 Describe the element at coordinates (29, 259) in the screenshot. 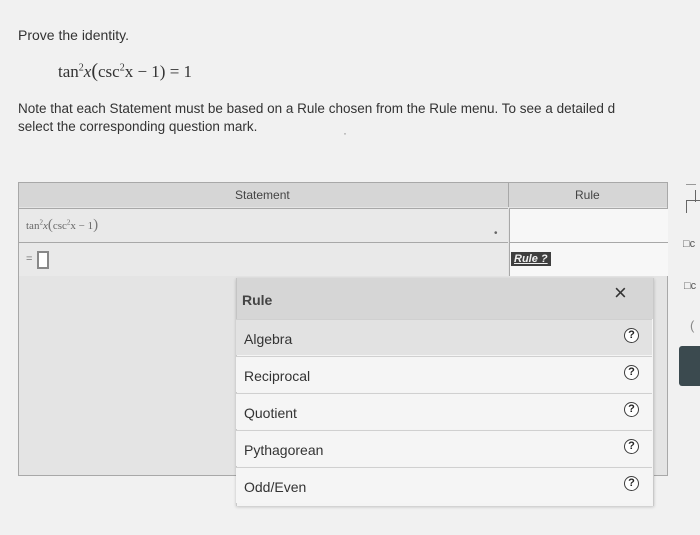

I see `equals-sign: =` at that location.